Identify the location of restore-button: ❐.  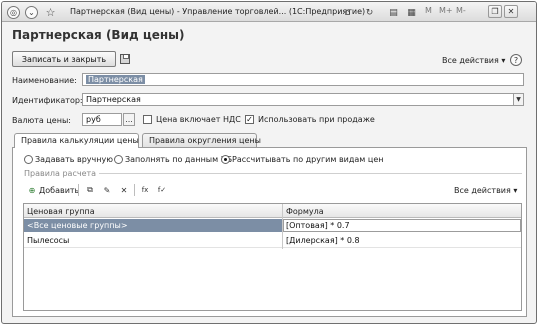
(495, 11).